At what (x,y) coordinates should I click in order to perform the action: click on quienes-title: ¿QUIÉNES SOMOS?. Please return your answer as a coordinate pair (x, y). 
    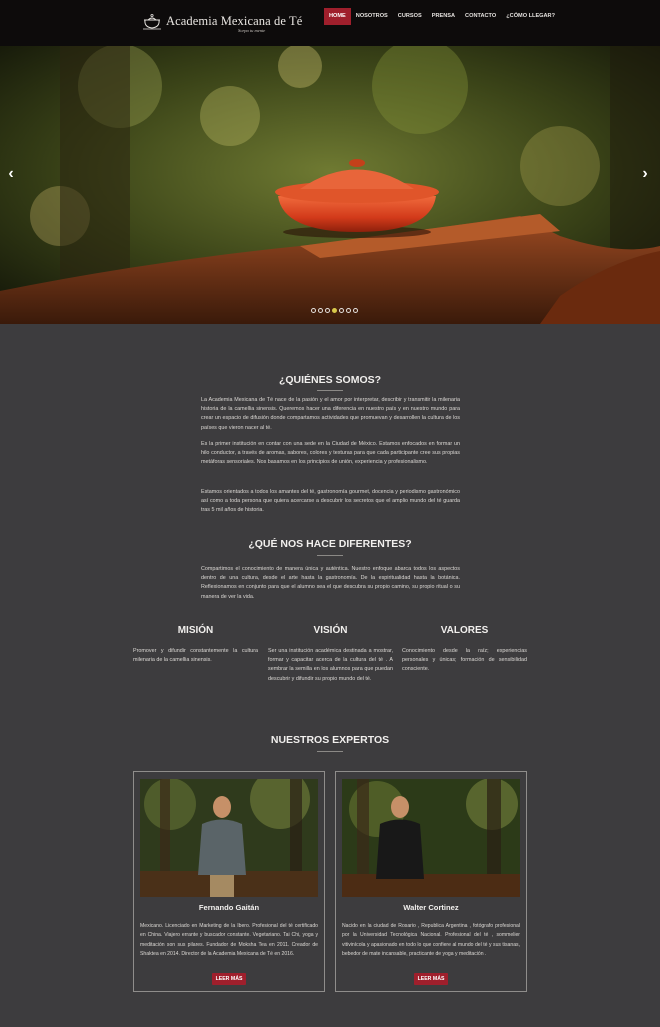
    Looking at the image, I should click on (330, 380).